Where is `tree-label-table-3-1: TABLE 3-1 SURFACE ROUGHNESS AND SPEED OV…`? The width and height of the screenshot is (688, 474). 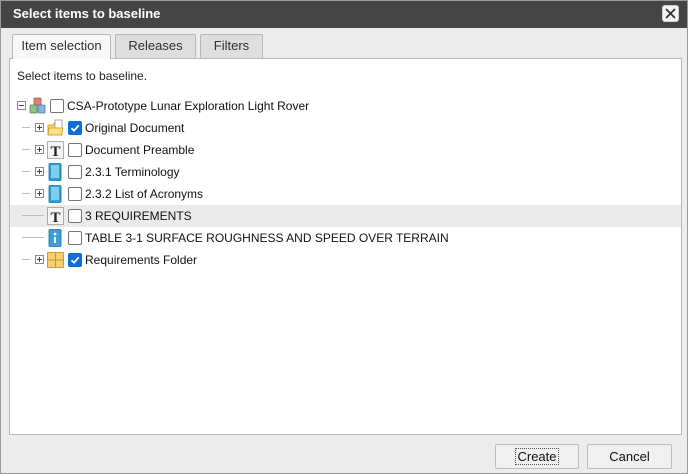
tree-label-table-3-1: TABLE 3-1 SURFACE ROUGHNESS AND SPEED OV… is located at coordinates (267, 238).